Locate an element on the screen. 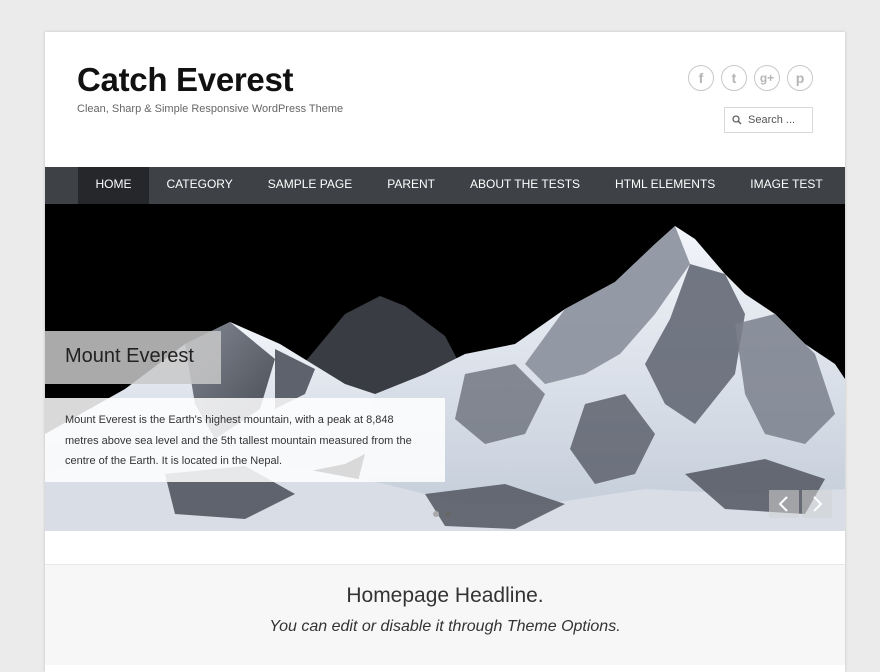  nav-item-about-the-tests: ABOUT THE TESTS is located at coordinates (525, 185).